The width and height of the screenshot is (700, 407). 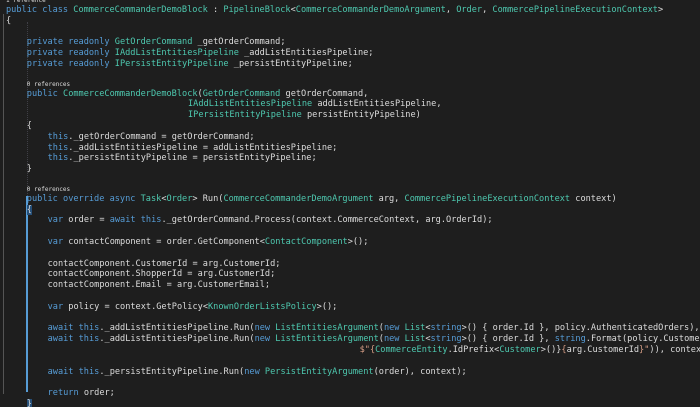 I want to click on code-token: order =, so click(x=86, y=220).